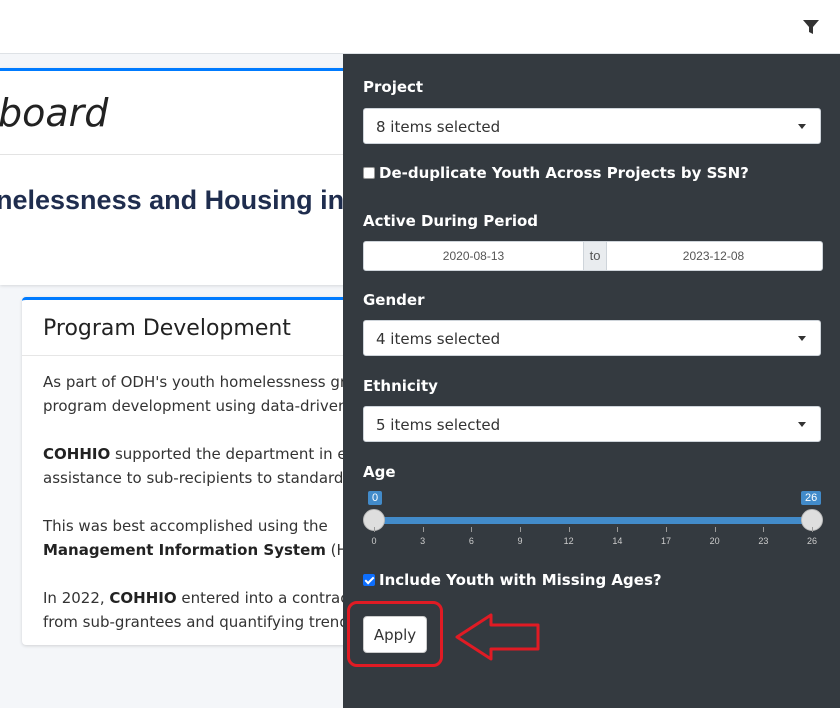  I want to click on page-subtitle: nelessness and Housing in C, so click(186, 200).